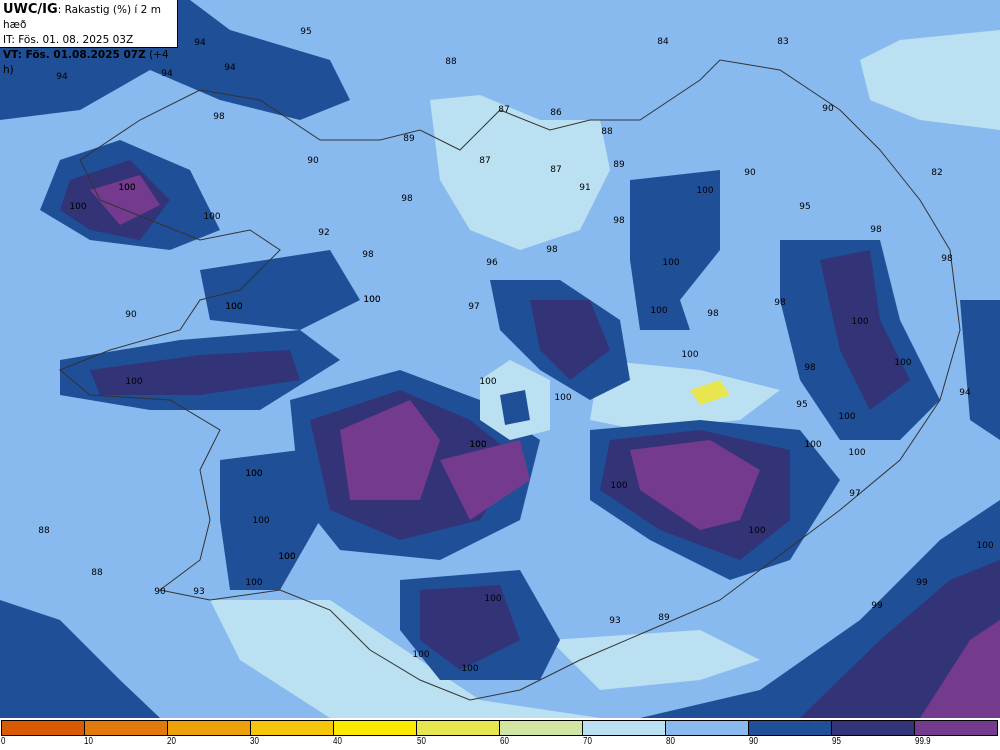  What do you see at coordinates (922, 583) in the screenshot?
I see `contour-value-label: 99` at bounding box center [922, 583].